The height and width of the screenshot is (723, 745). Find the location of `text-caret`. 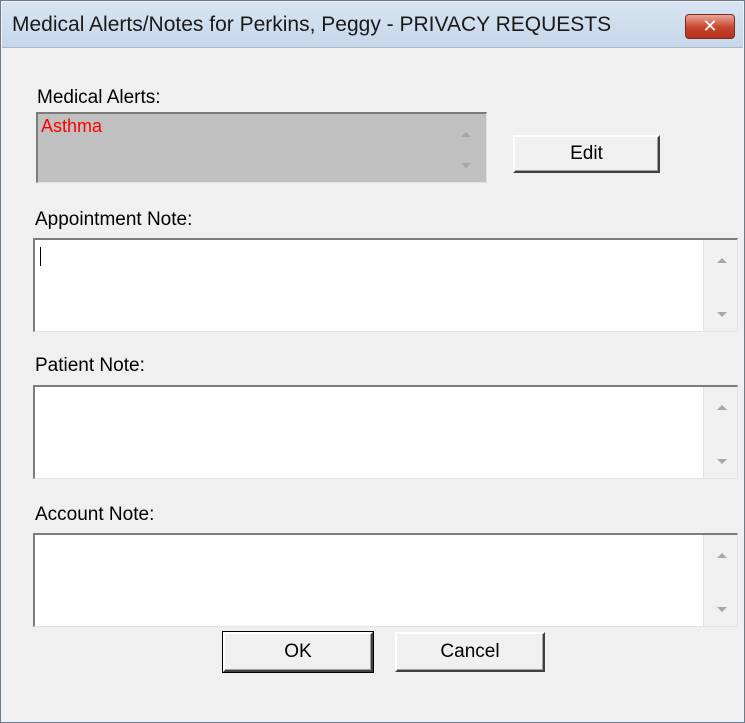

text-caret is located at coordinates (40, 256).